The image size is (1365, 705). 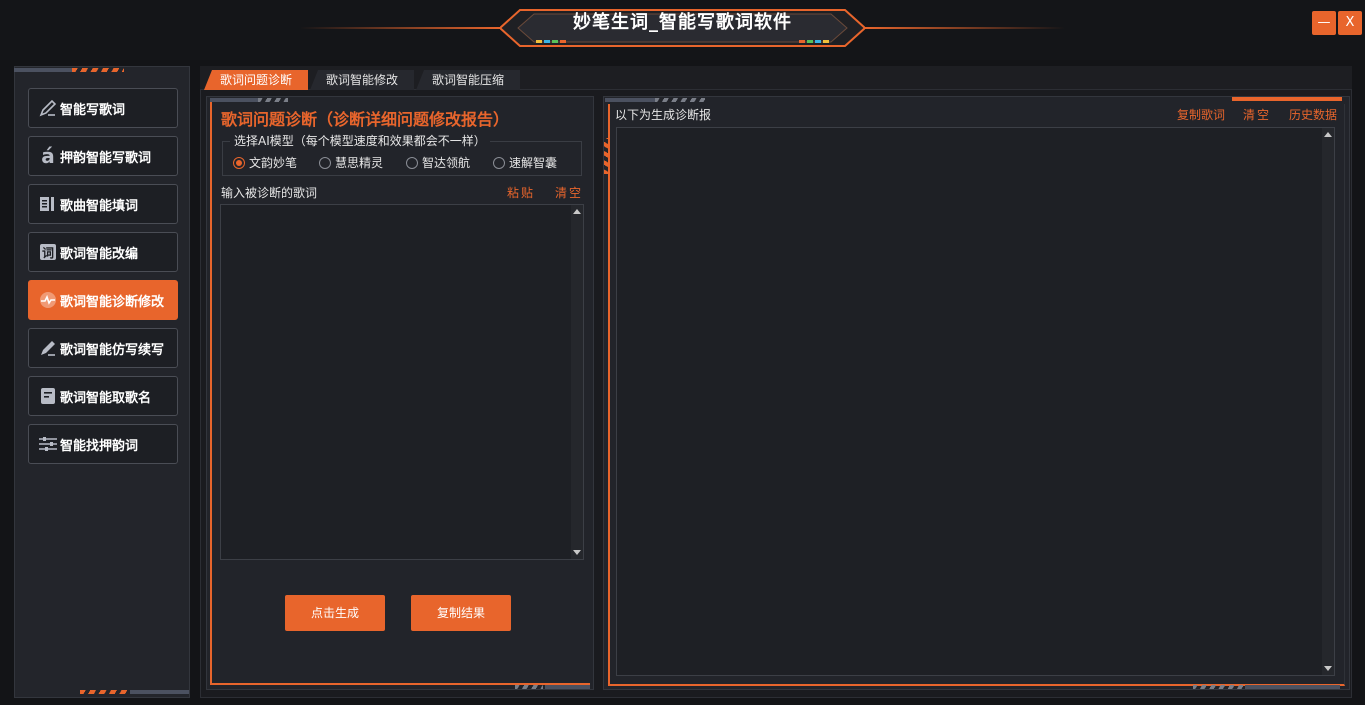 What do you see at coordinates (365, 119) in the screenshot?
I see `panel-title: 歌词问题诊断（诊断详细问题修改报告）` at bounding box center [365, 119].